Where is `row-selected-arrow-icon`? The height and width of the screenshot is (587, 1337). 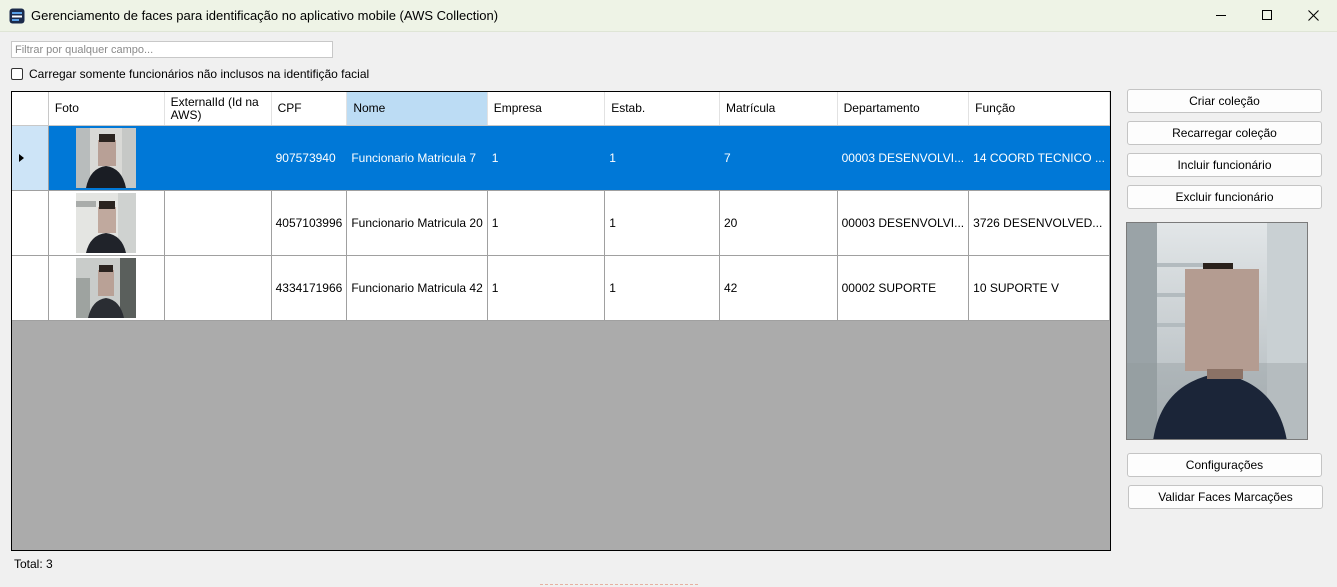 row-selected-arrow-icon is located at coordinates (21, 158).